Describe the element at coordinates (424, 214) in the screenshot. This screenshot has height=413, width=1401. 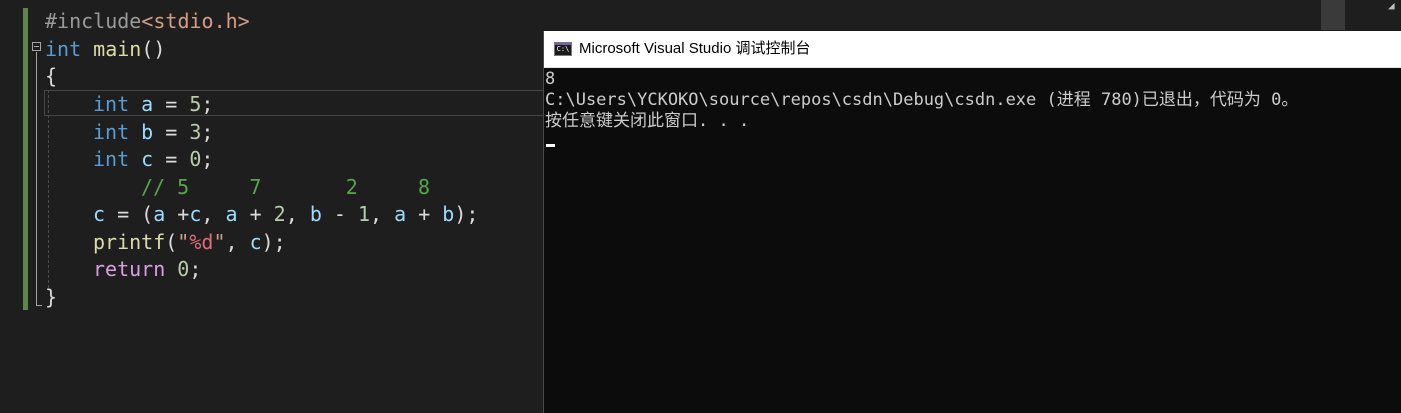
I see `assign-plus3: +` at that location.